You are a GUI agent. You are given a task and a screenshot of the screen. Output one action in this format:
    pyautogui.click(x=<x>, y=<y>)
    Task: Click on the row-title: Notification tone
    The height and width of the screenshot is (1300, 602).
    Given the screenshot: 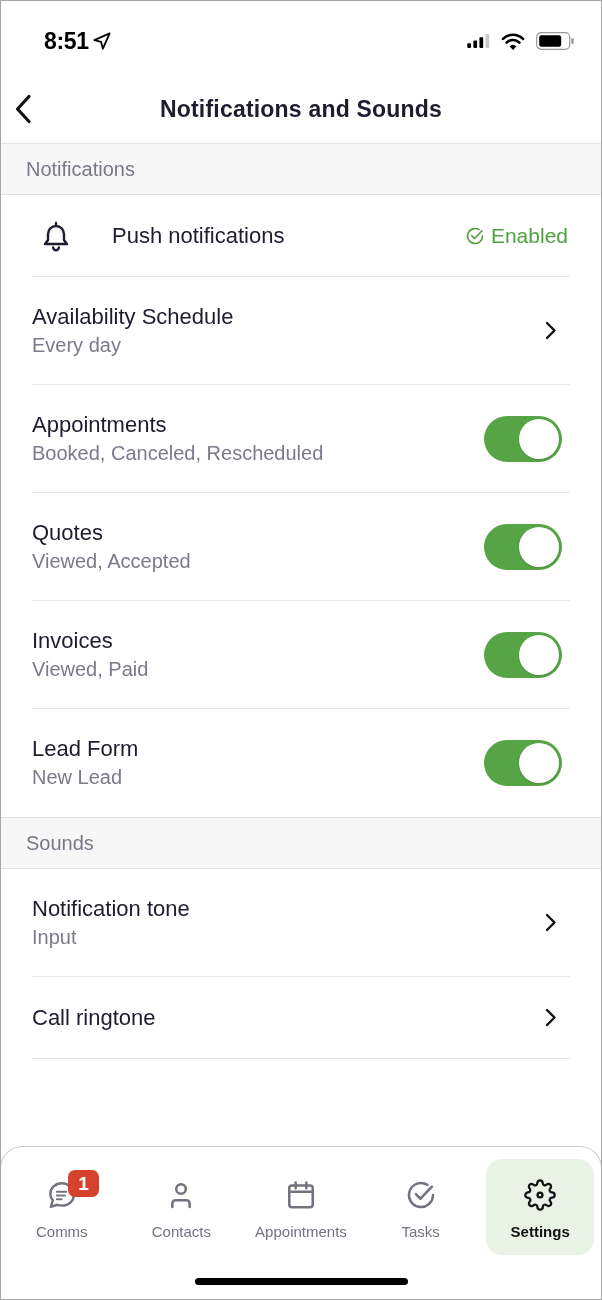 What is the action you would take?
    pyautogui.click(x=111, y=908)
    